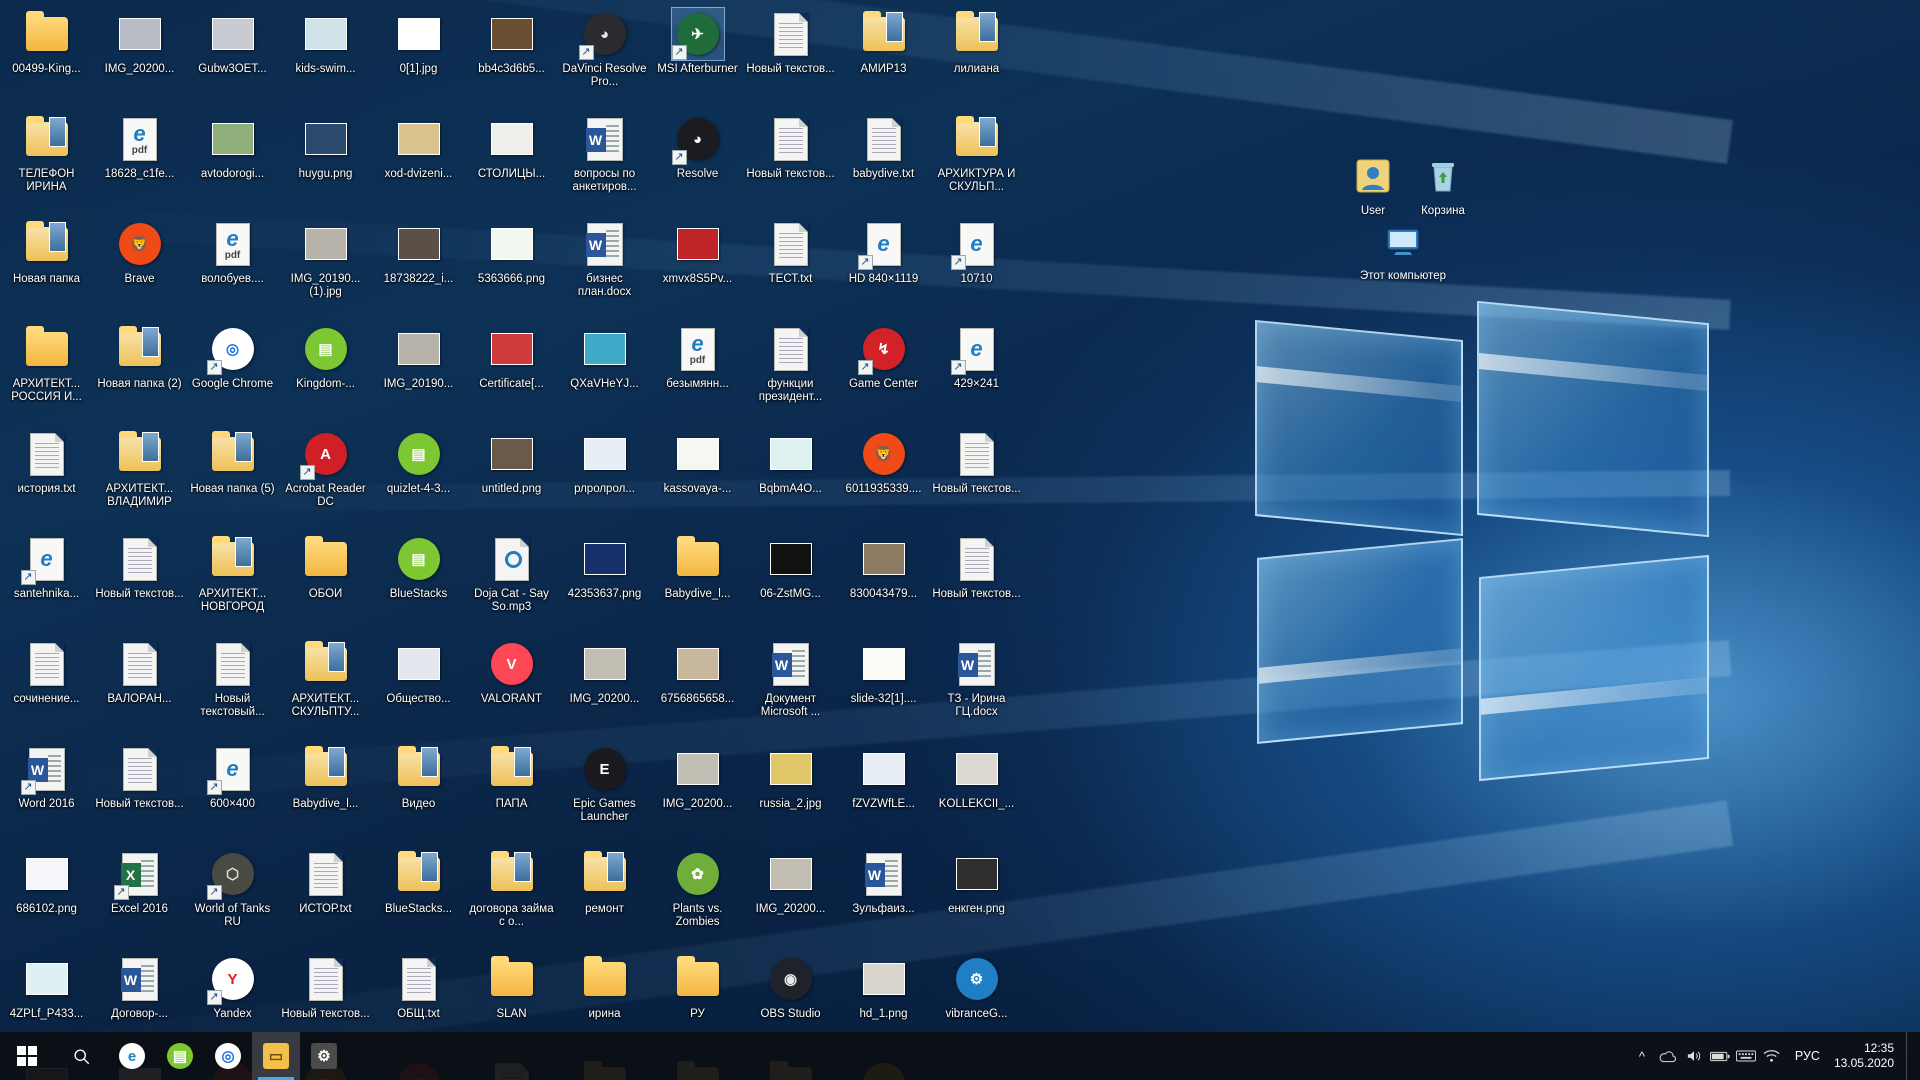 This screenshot has height=1080, width=1920. Describe the element at coordinates (883, 371) in the screenshot. I see `desktop-icon: ↯ ↗ Game Center` at that location.